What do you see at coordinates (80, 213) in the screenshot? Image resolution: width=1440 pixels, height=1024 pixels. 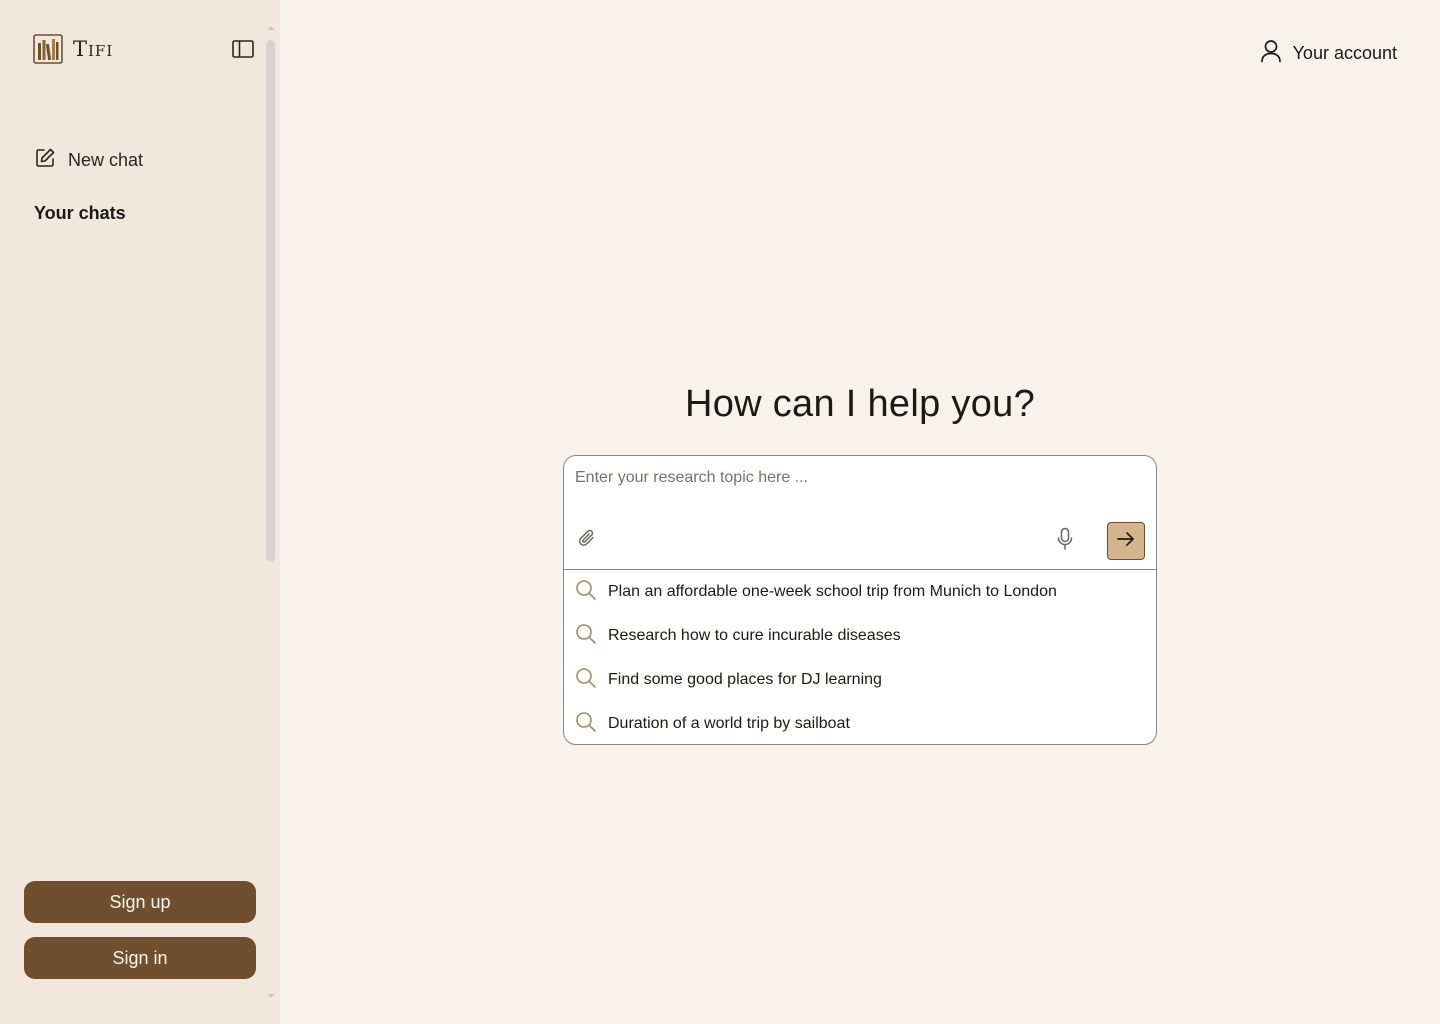 I see `your-chats-heading: Your chats` at bounding box center [80, 213].